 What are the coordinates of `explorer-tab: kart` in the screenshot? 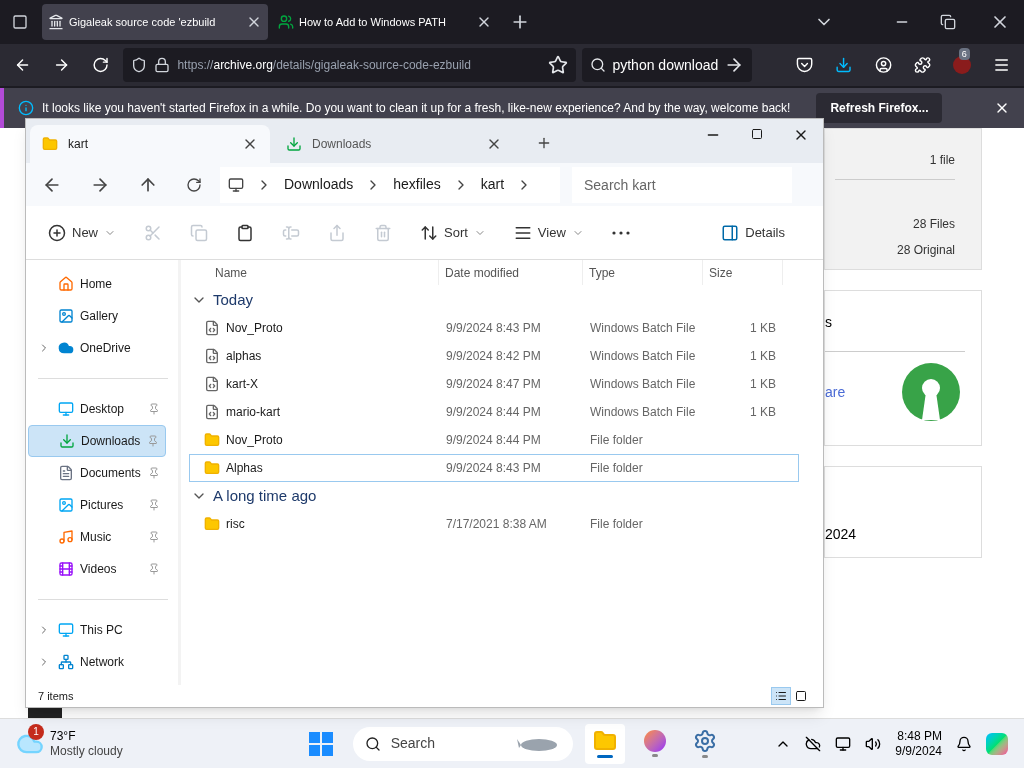 It's located at (150, 144).